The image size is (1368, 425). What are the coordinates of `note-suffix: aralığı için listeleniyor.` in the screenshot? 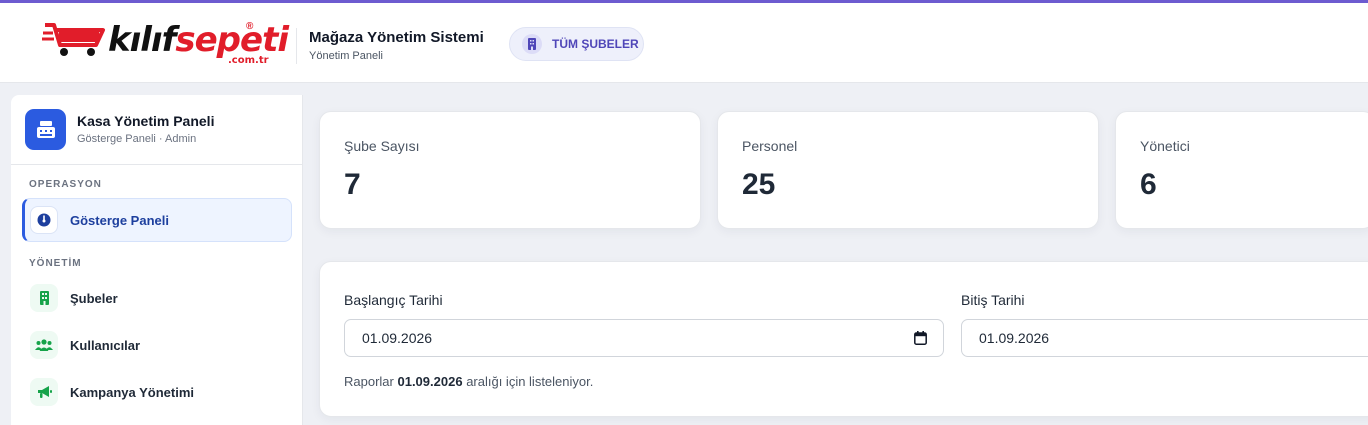 It's located at (530, 381).